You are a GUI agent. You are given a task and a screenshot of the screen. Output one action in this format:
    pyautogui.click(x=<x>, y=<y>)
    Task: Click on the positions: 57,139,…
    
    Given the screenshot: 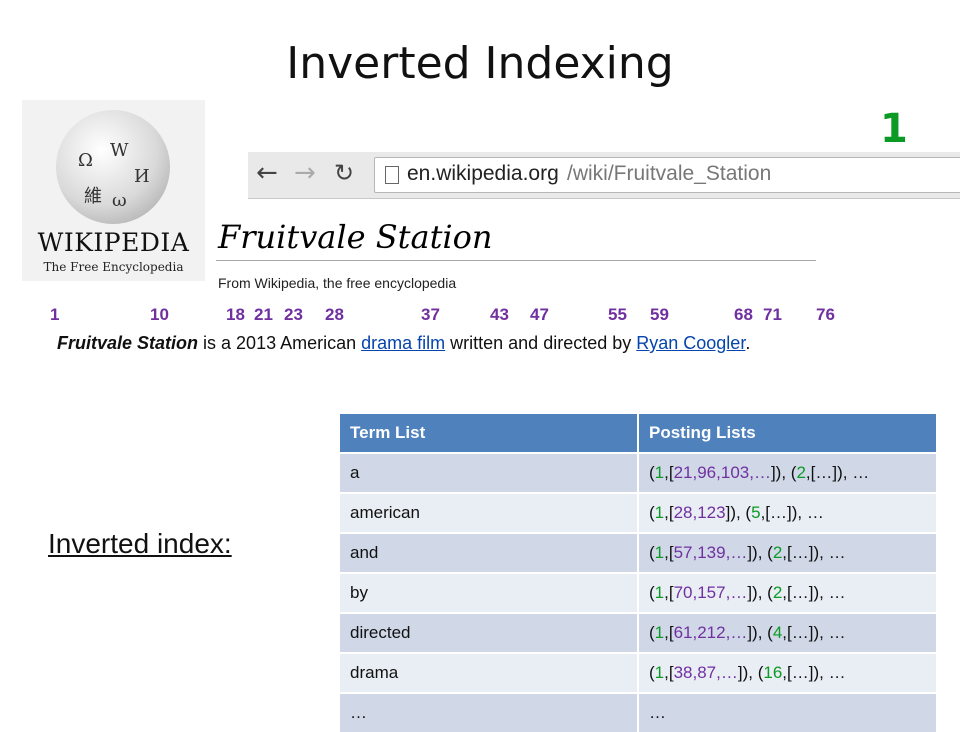 What is the action you would take?
    pyautogui.click(x=710, y=552)
    